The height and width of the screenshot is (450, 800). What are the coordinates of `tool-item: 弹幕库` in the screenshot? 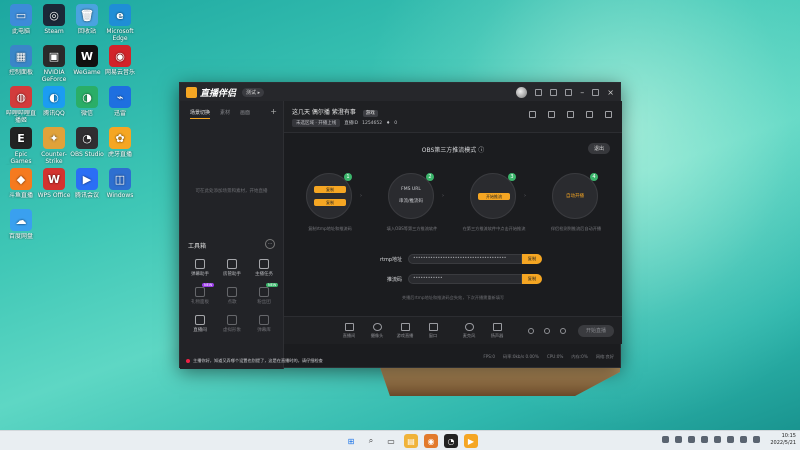 It's located at (264, 324).